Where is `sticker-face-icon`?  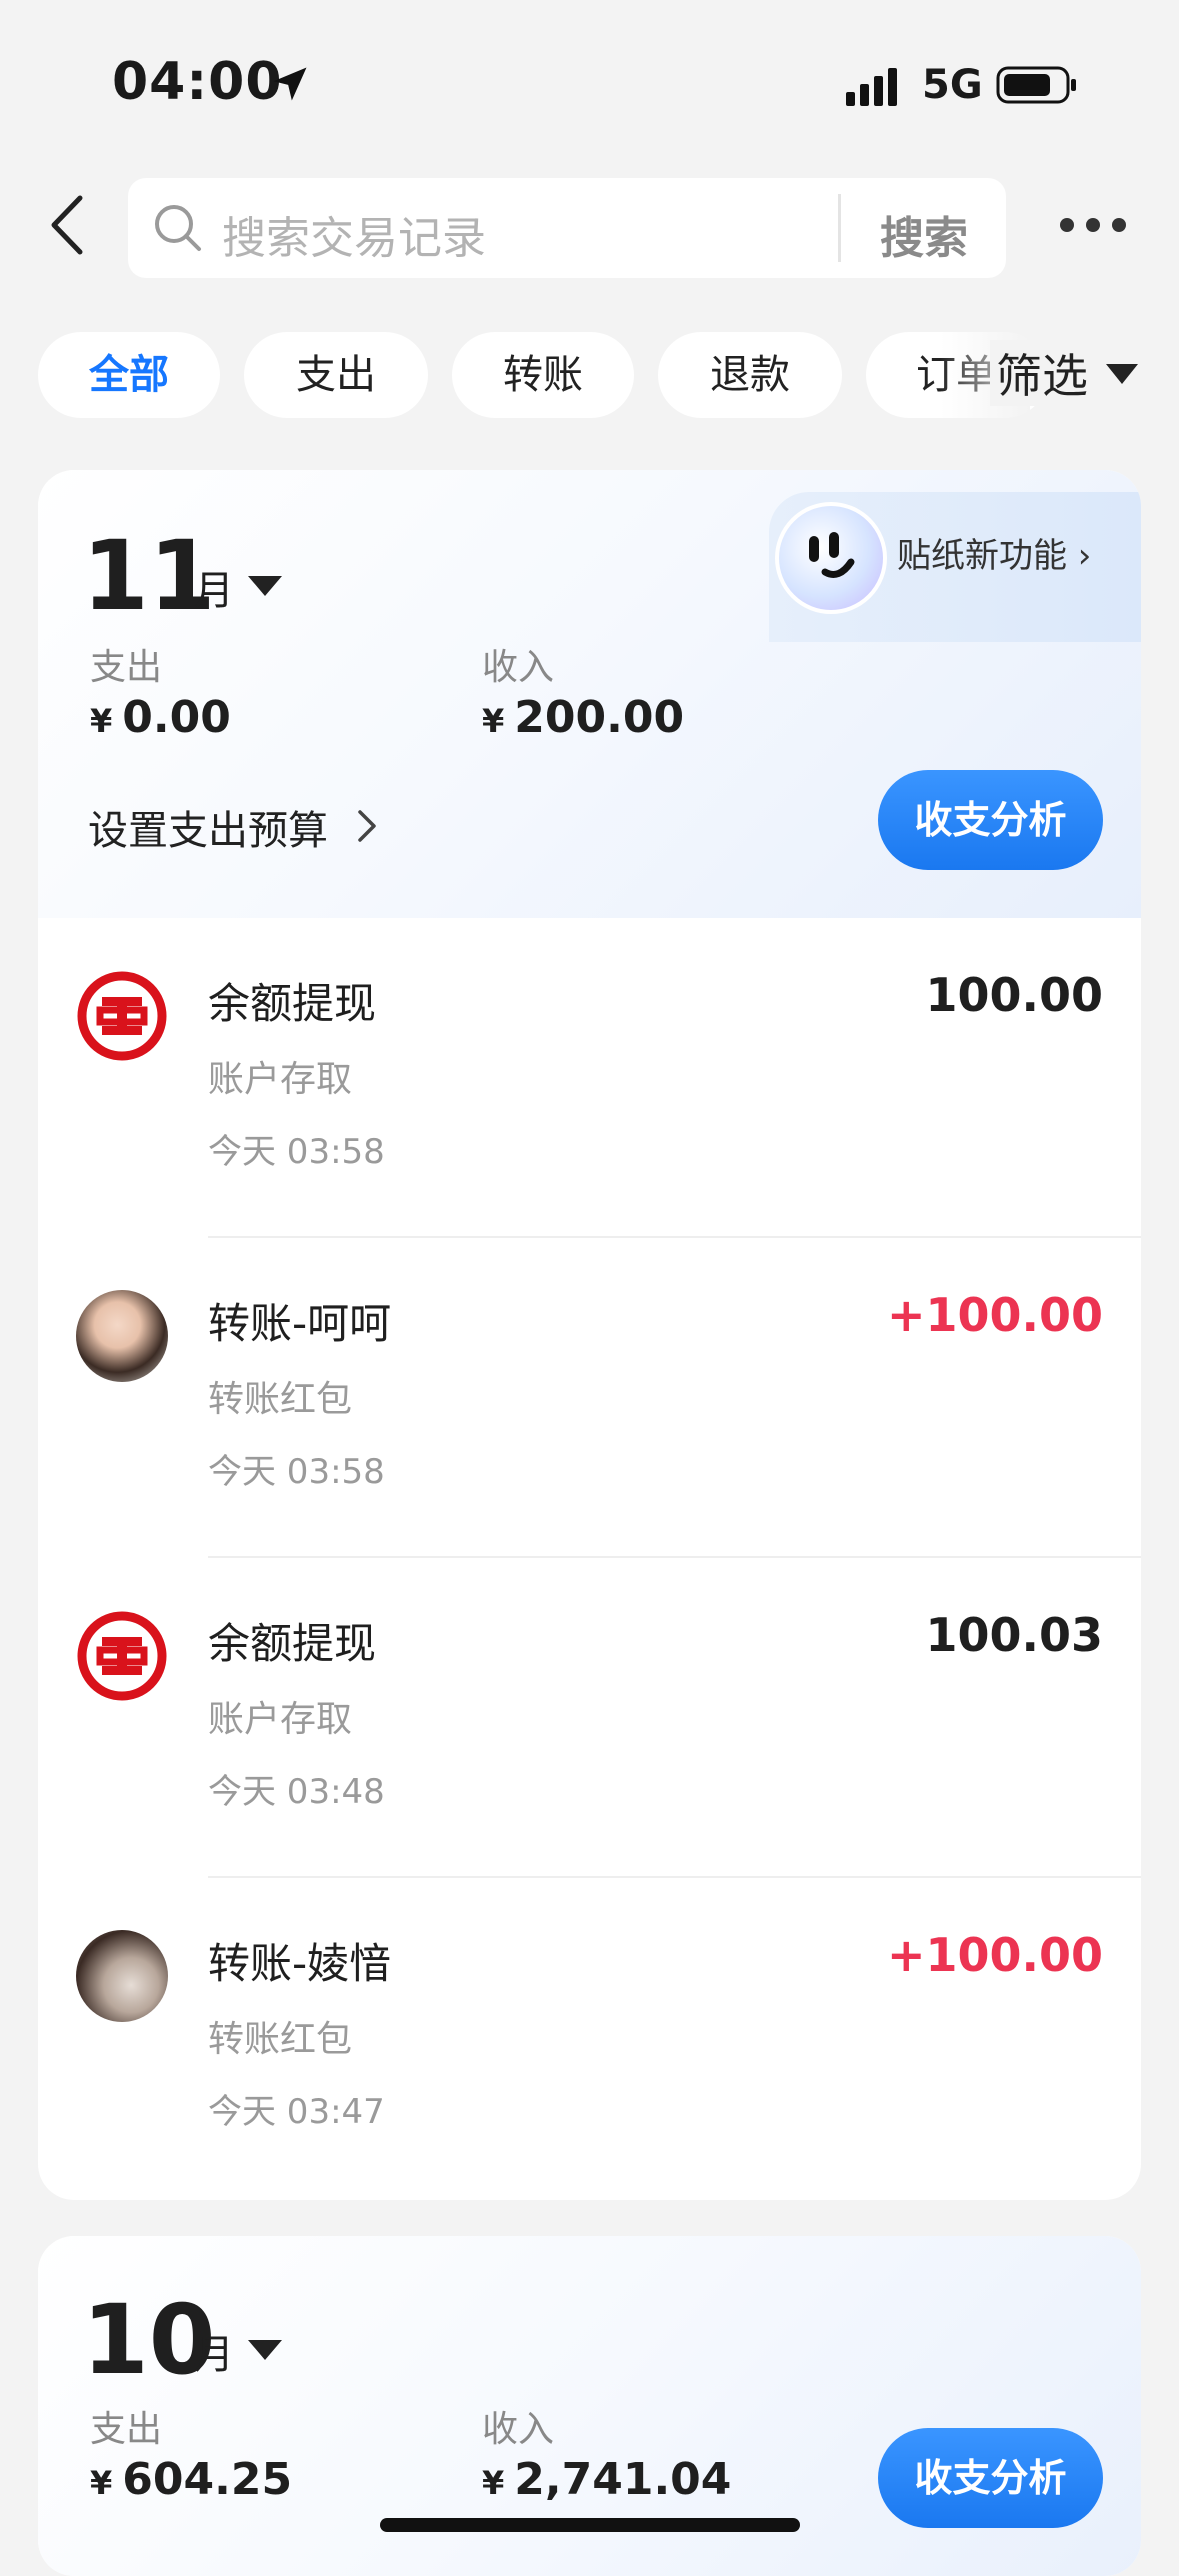
sticker-face-icon is located at coordinates (831, 558).